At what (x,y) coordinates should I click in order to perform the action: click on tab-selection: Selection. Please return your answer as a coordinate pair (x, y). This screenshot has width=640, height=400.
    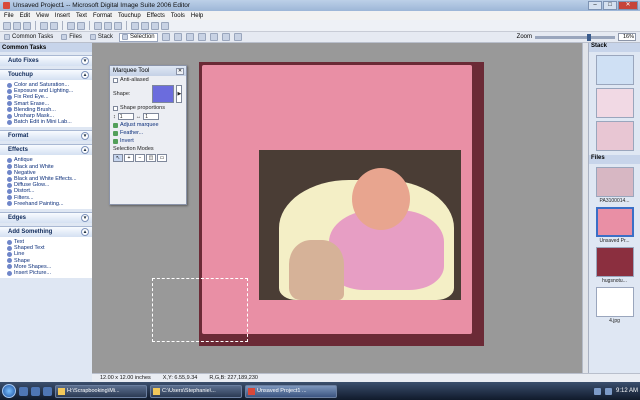
    Looking at the image, I should click on (138, 37).